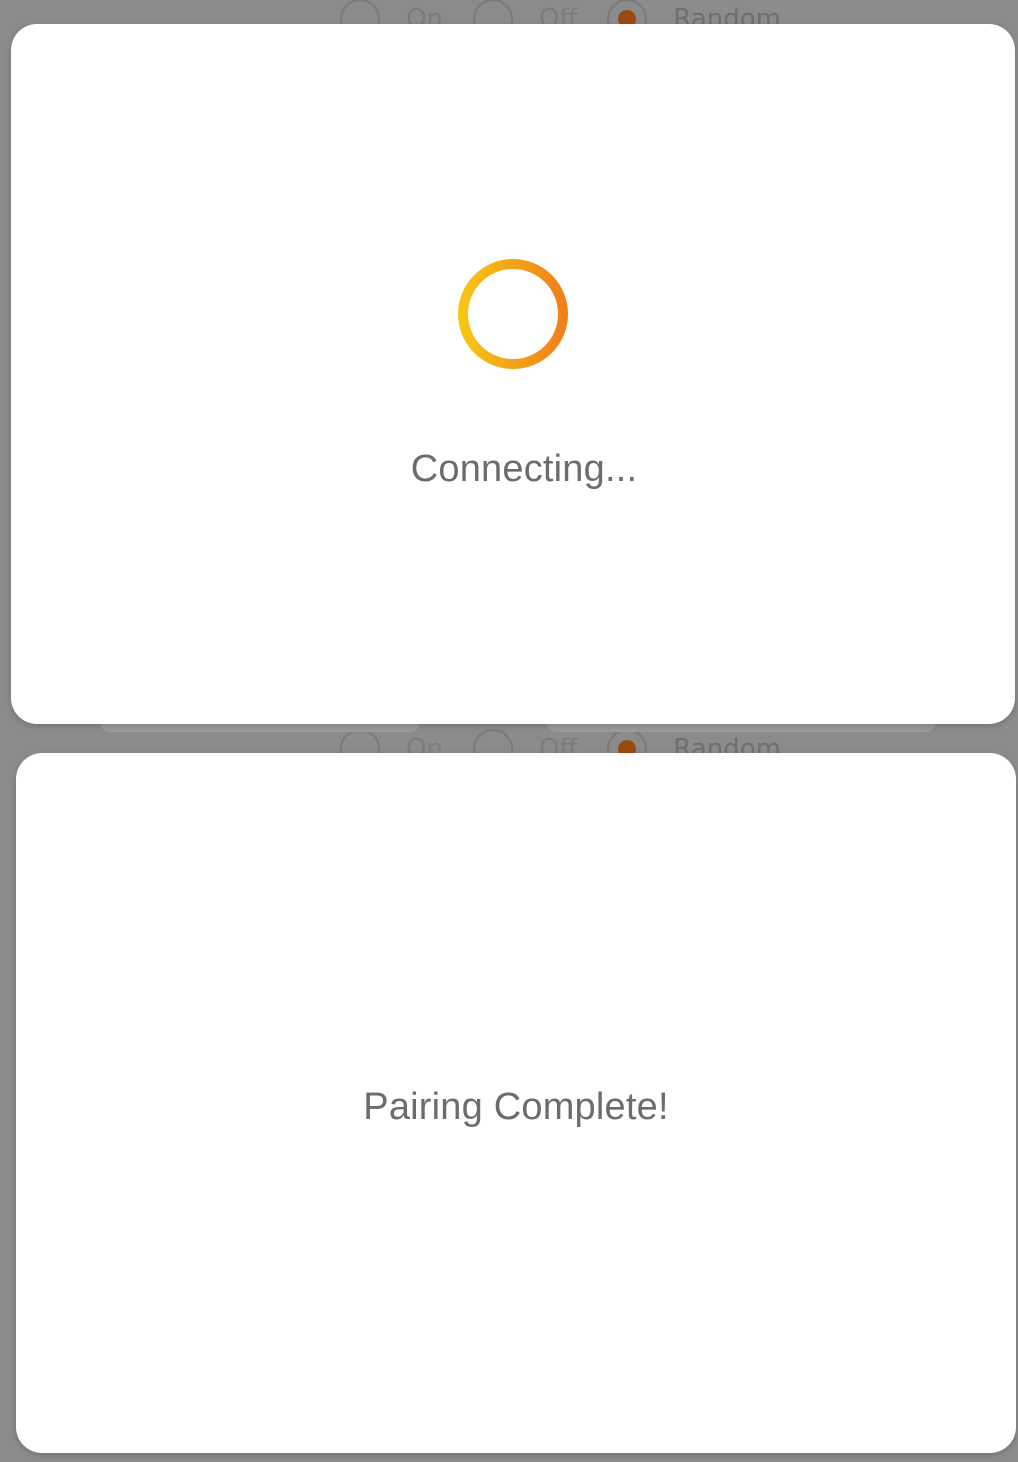  Describe the element at coordinates (513, 314) in the screenshot. I see `loading-spinner-icon` at that location.